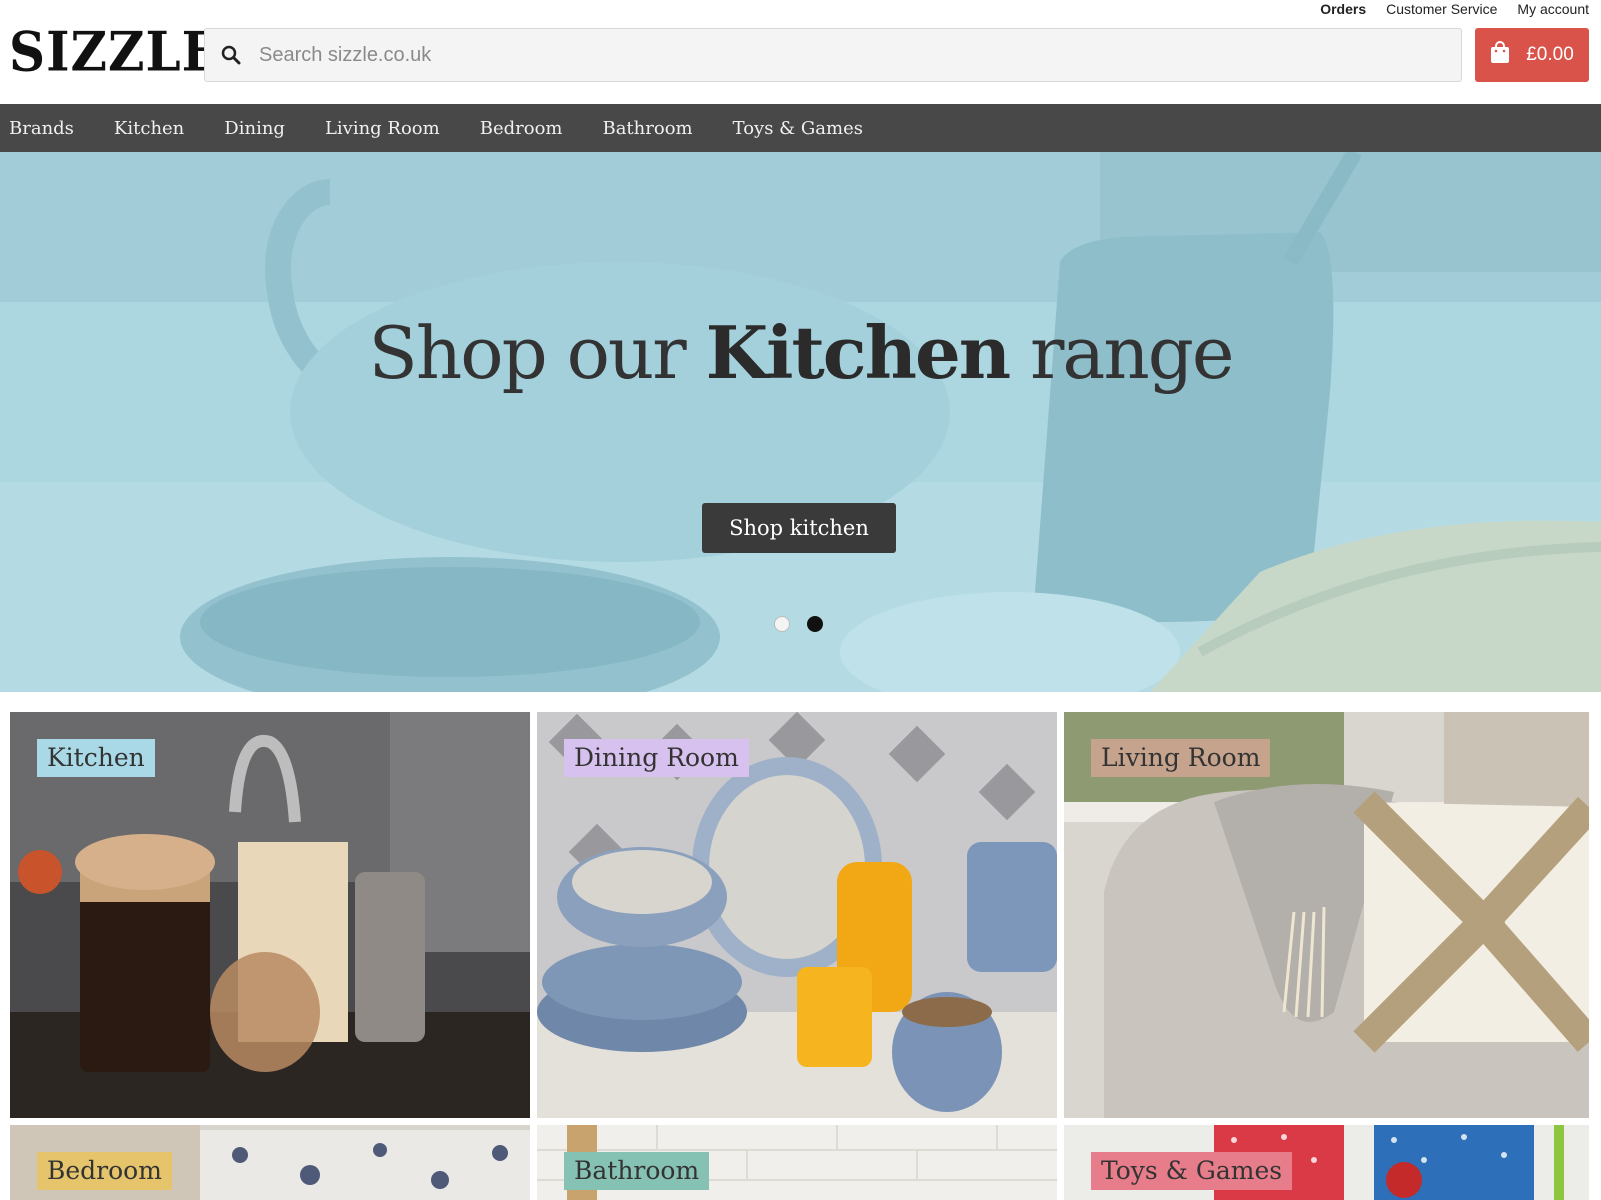  Describe the element at coordinates (1550, 54) in the screenshot. I see `cart-total: £0.00` at that location.